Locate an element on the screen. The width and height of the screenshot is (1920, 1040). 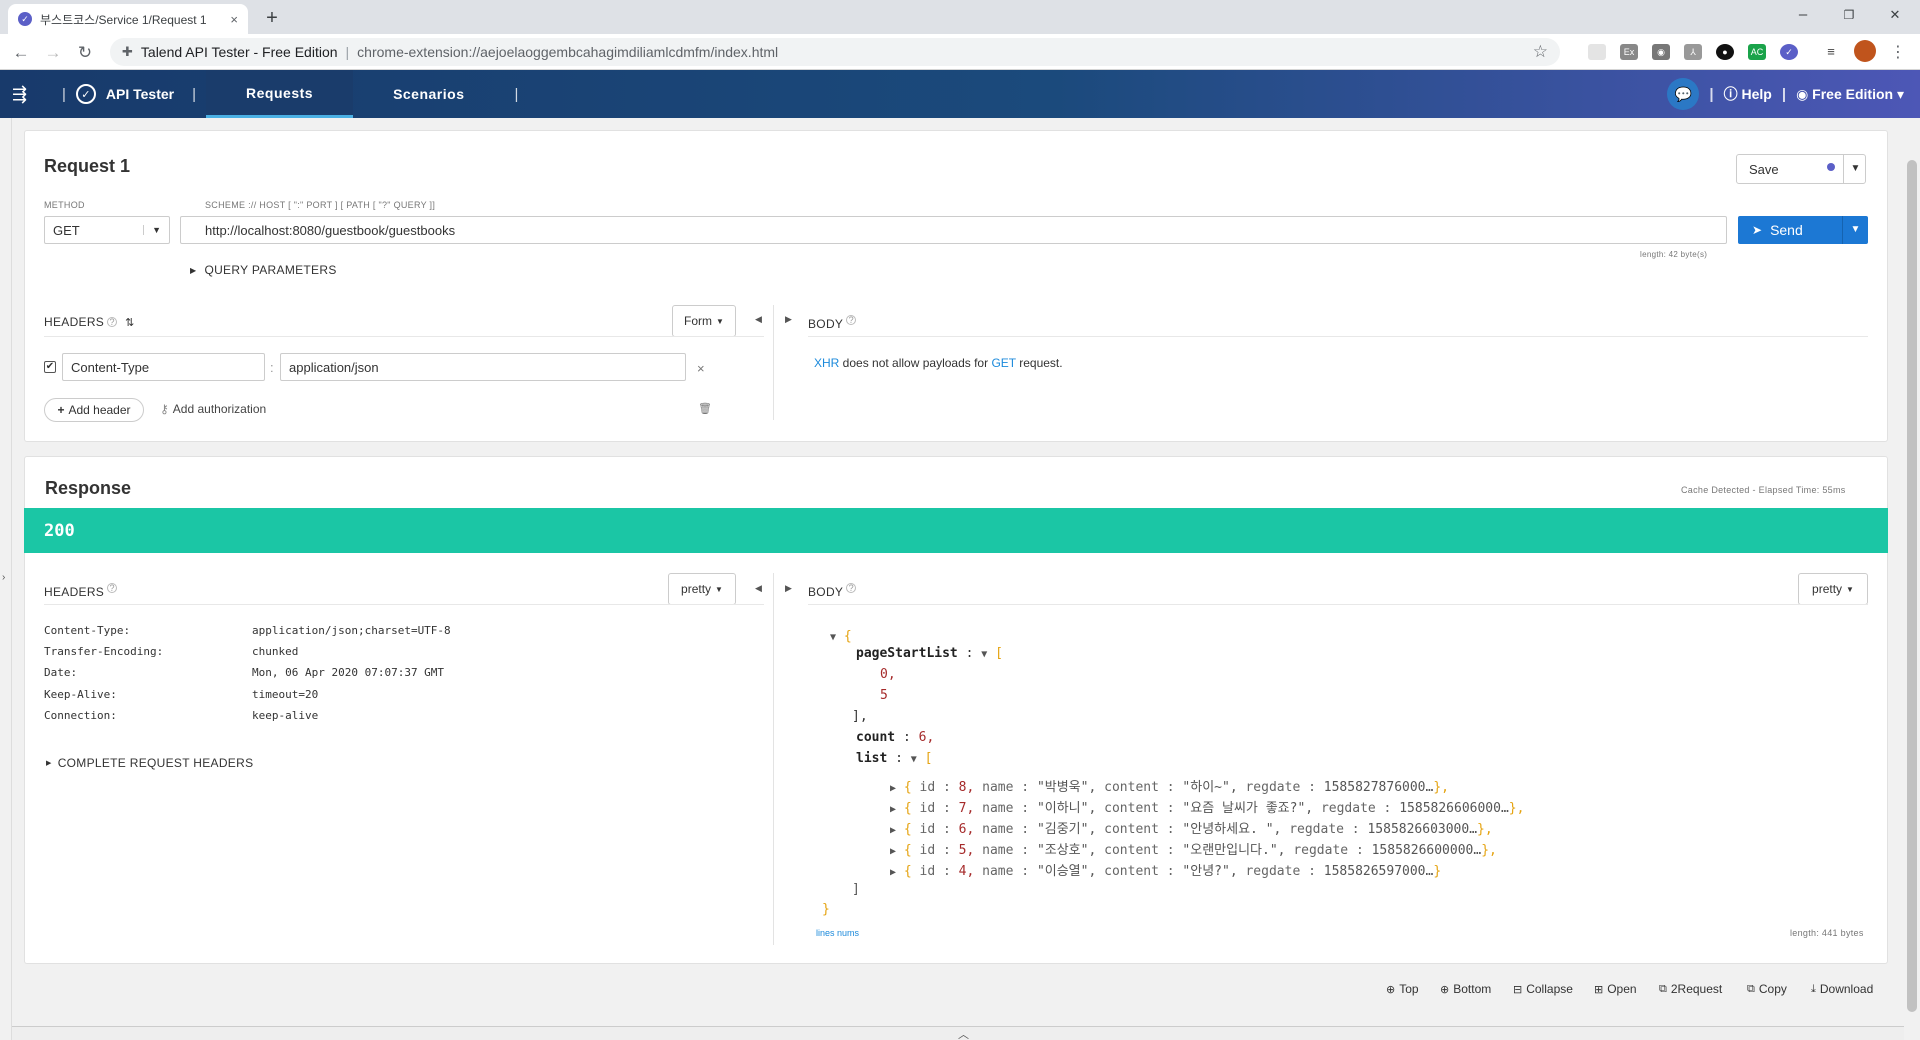
plus-square-icon: ⊞ is located at coordinates (1599, 989).